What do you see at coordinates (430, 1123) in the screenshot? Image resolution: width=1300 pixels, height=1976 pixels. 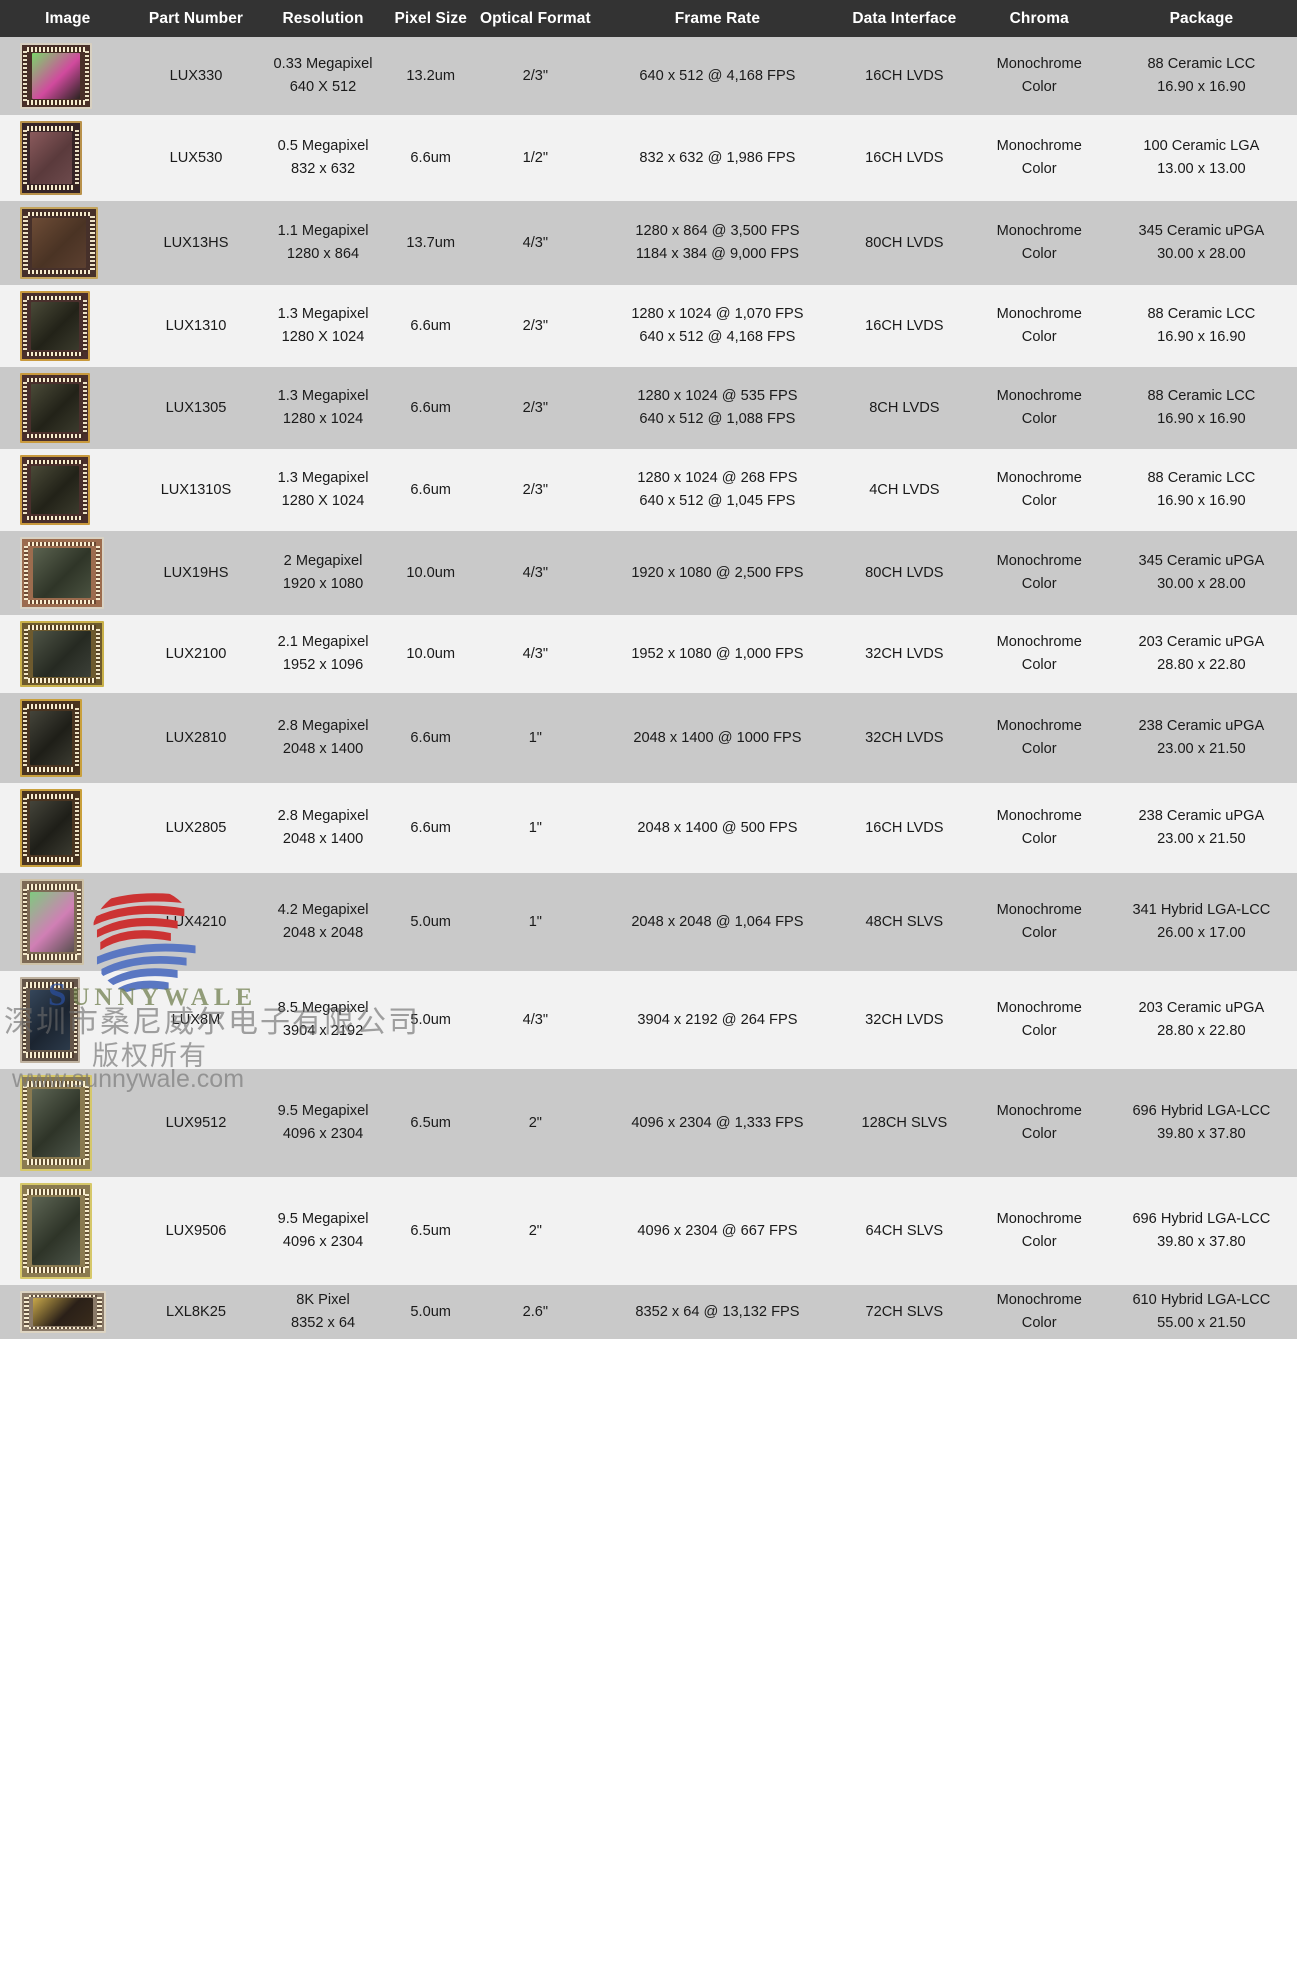 I see `pixel-size-cell: 6.5um` at bounding box center [430, 1123].